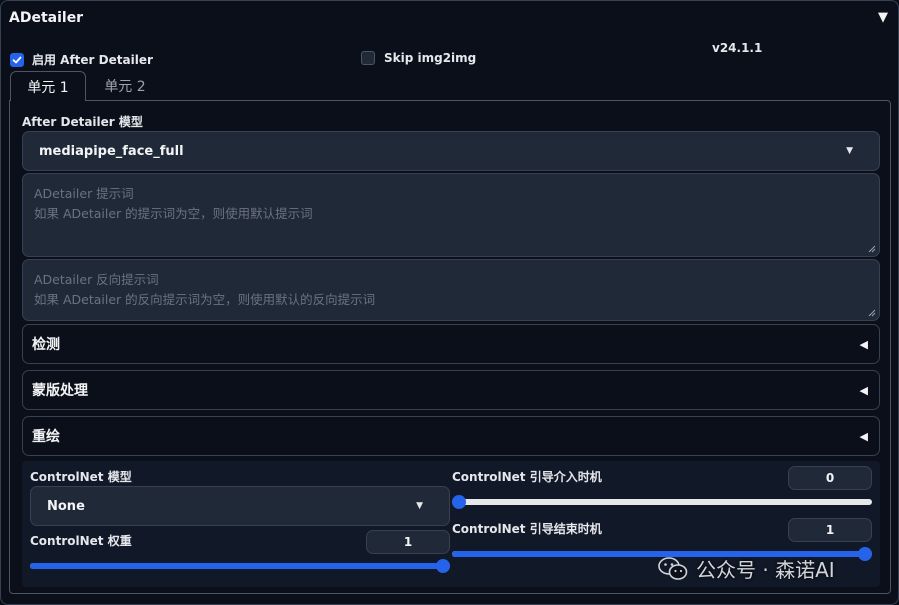  What do you see at coordinates (48, 86) in the screenshot?
I see `tab-unit-1: 单元 1` at bounding box center [48, 86].